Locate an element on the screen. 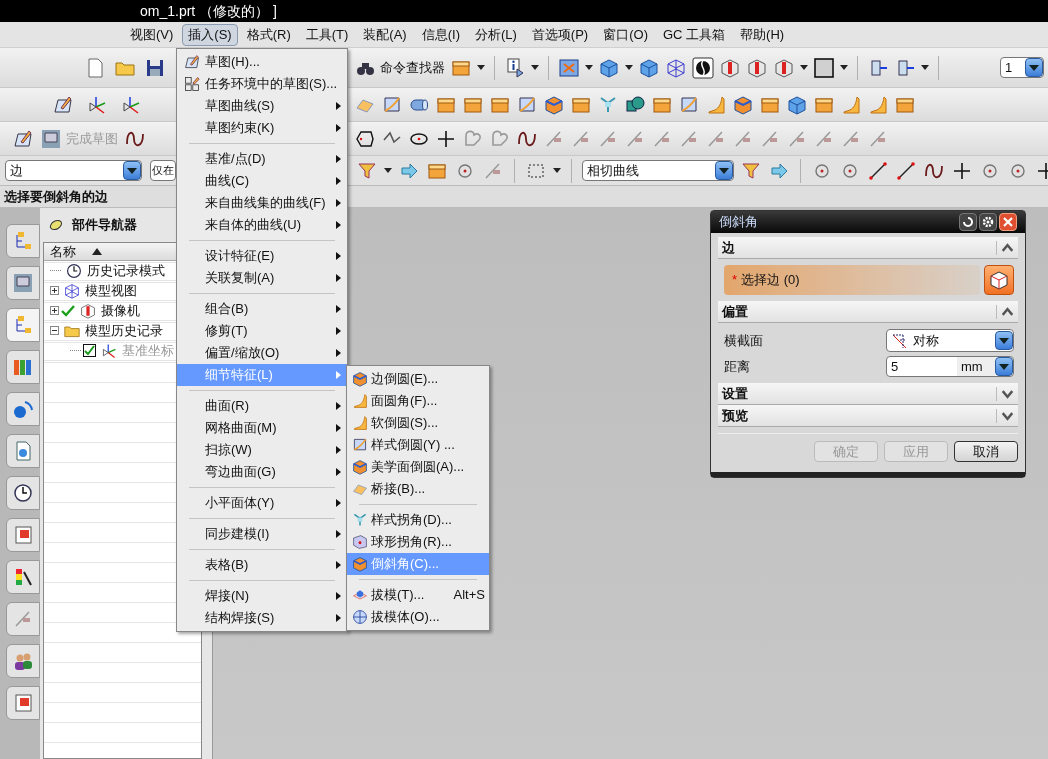 This screenshot has width=1048, height=759. section-header: 边 is located at coordinates (868, 248).